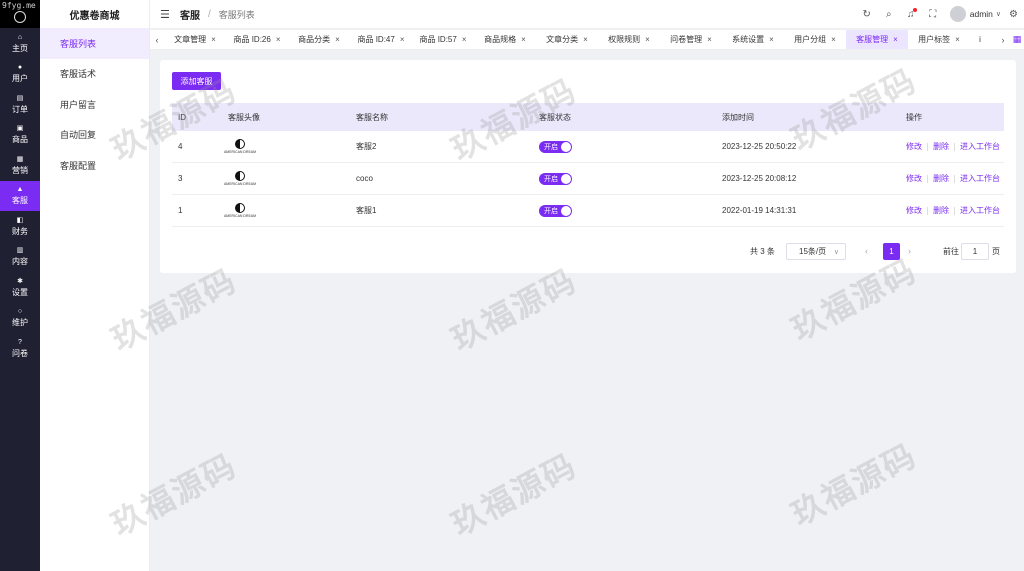  What do you see at coordinates (290, 178) in the screenshot?
I see `cell-avatar: AMERICAN DREAM` at bounding box center [290, 178].